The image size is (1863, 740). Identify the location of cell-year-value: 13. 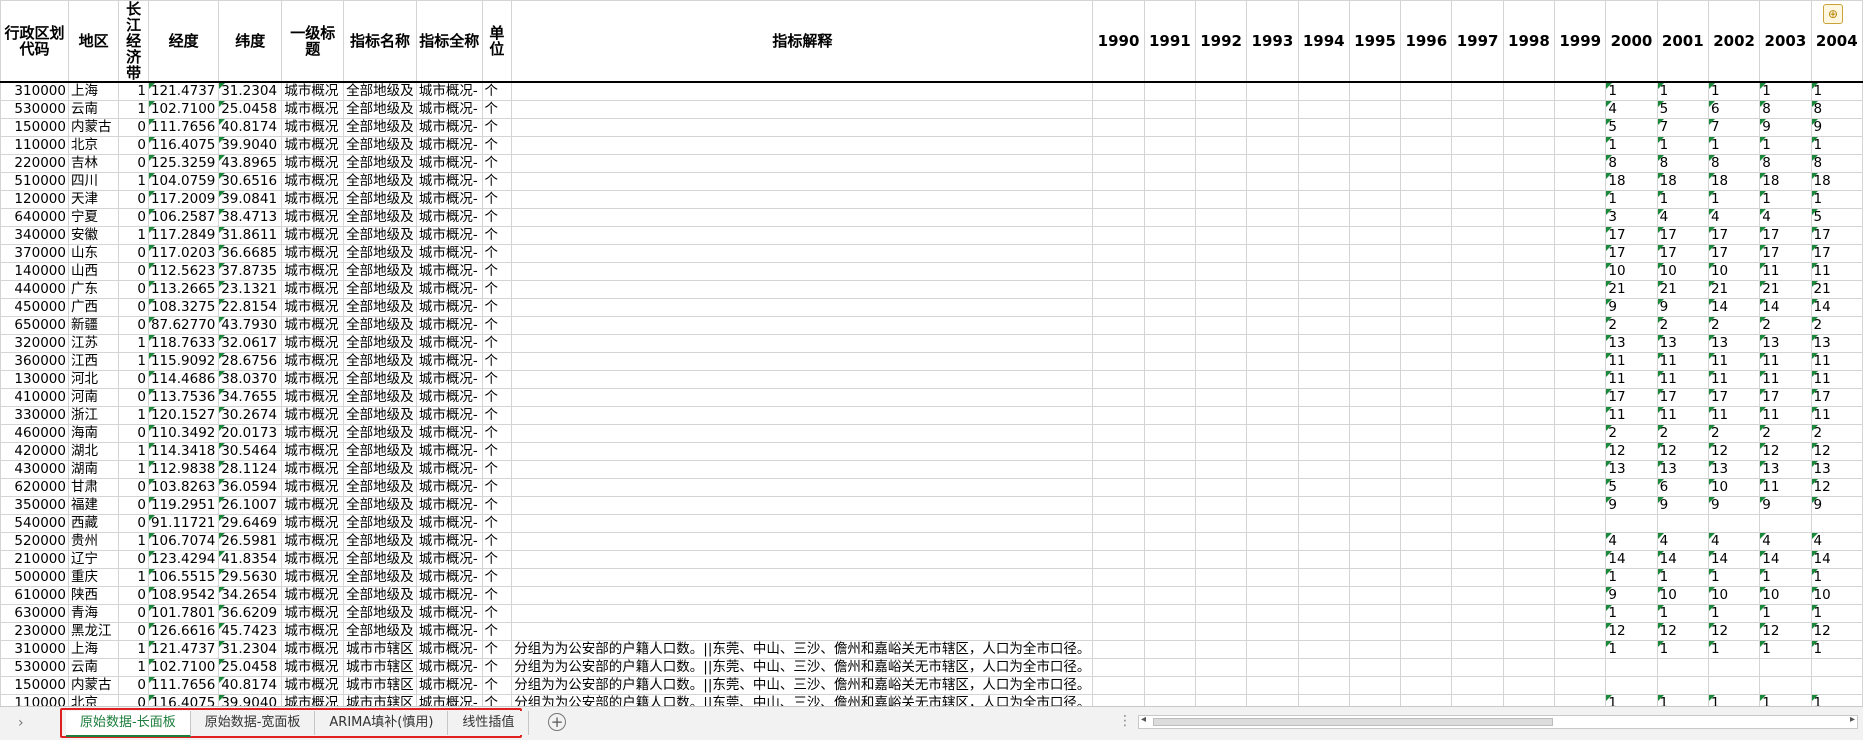
(1682, 469).